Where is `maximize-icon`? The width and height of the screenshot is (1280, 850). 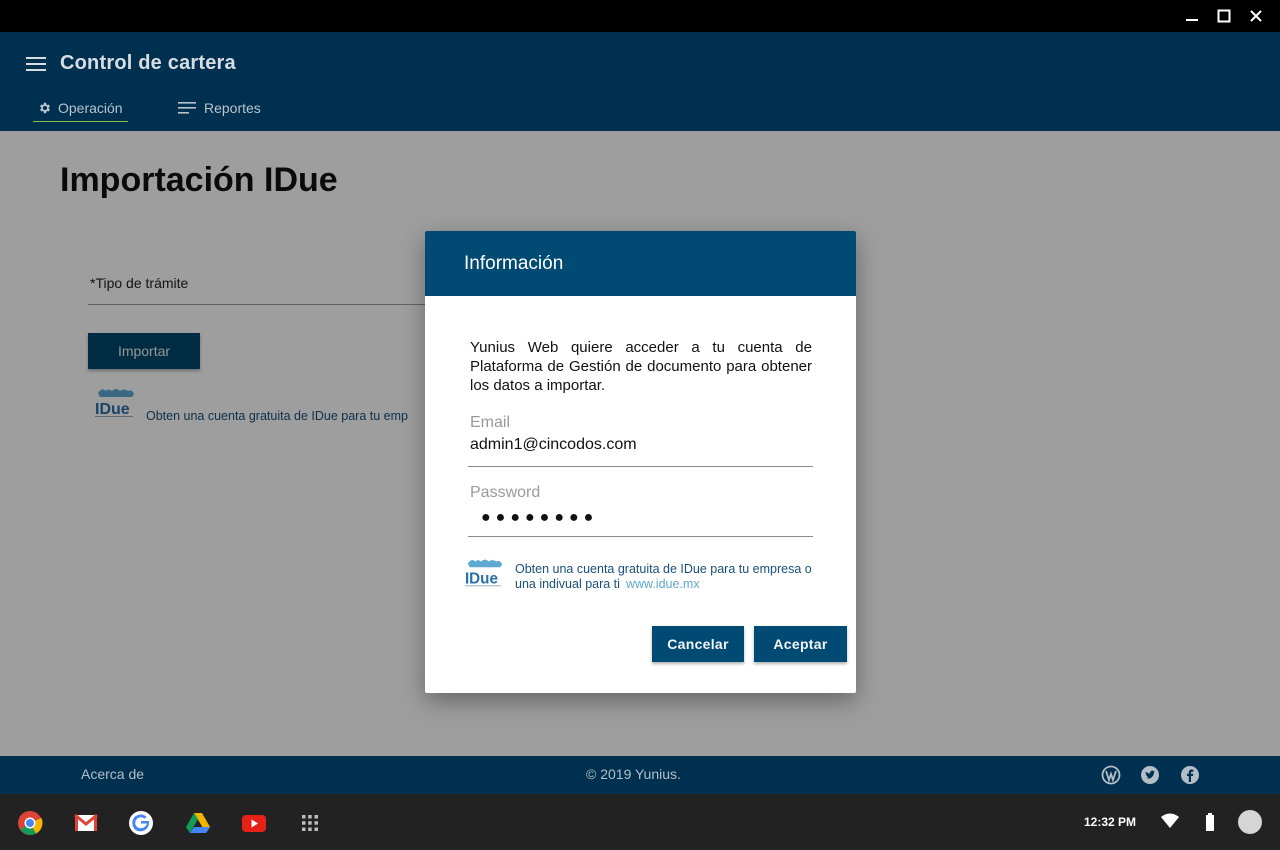 maximize-icon is located at coordinates (1224, 16).